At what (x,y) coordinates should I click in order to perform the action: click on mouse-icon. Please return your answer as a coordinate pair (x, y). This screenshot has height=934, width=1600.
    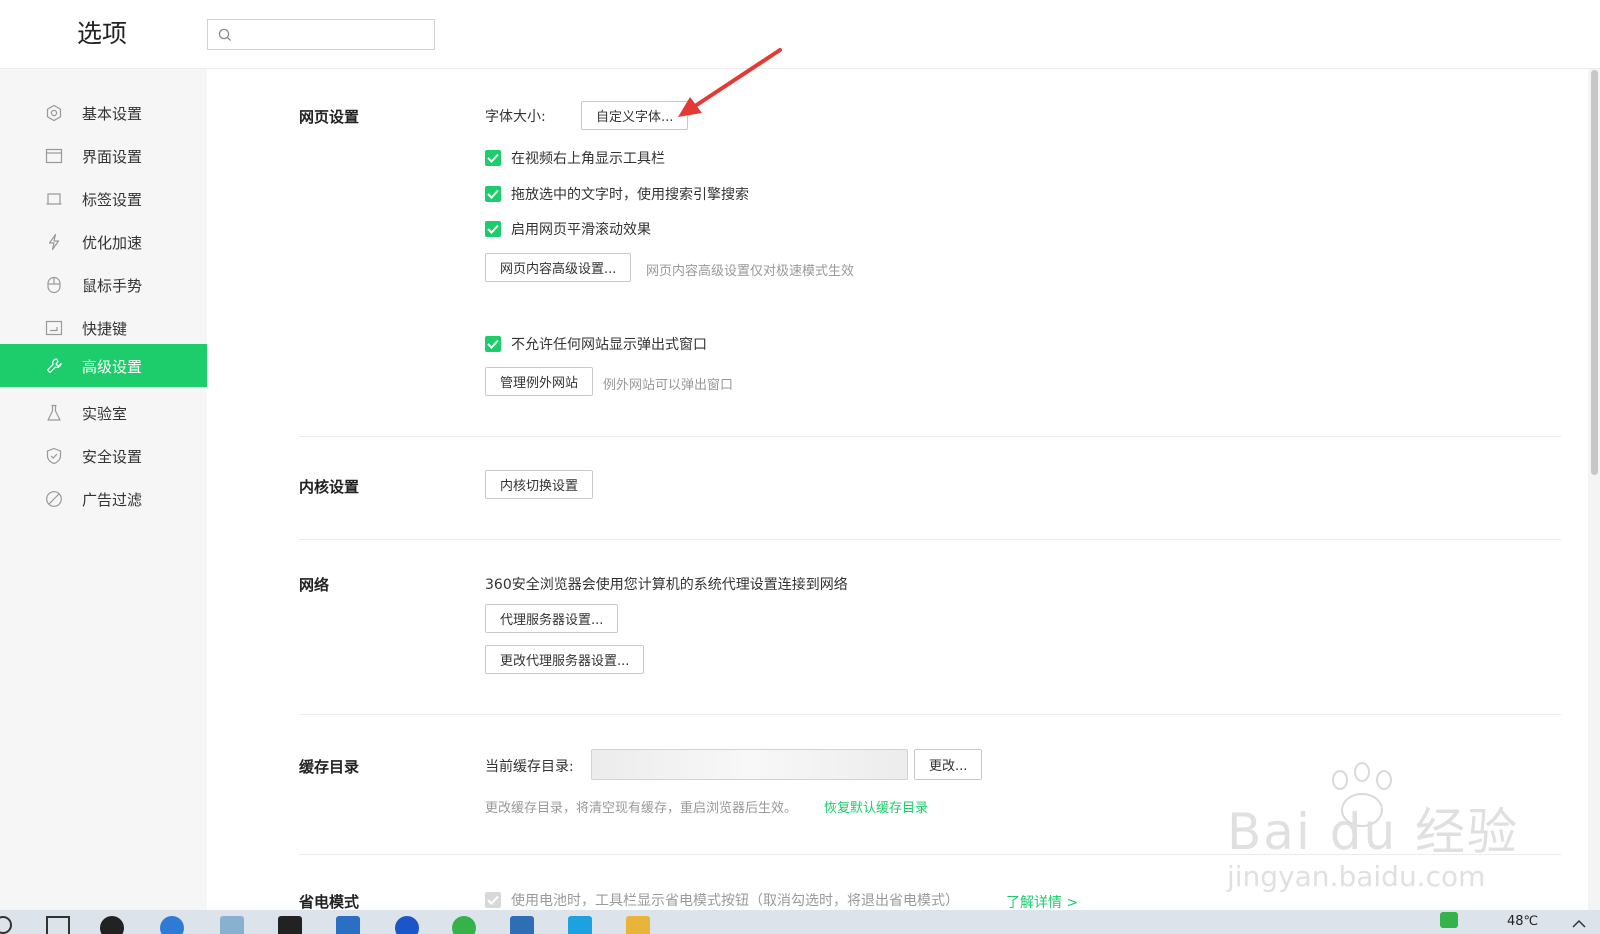
    Looking at the image, I should click on (54, 285).